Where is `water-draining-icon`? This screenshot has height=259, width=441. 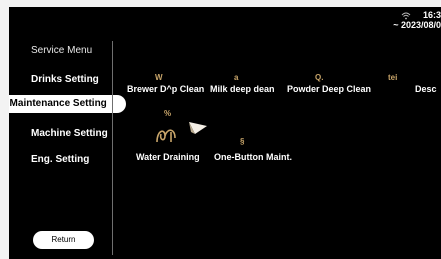 water-draining-icon is located at coordinates (166, 135).